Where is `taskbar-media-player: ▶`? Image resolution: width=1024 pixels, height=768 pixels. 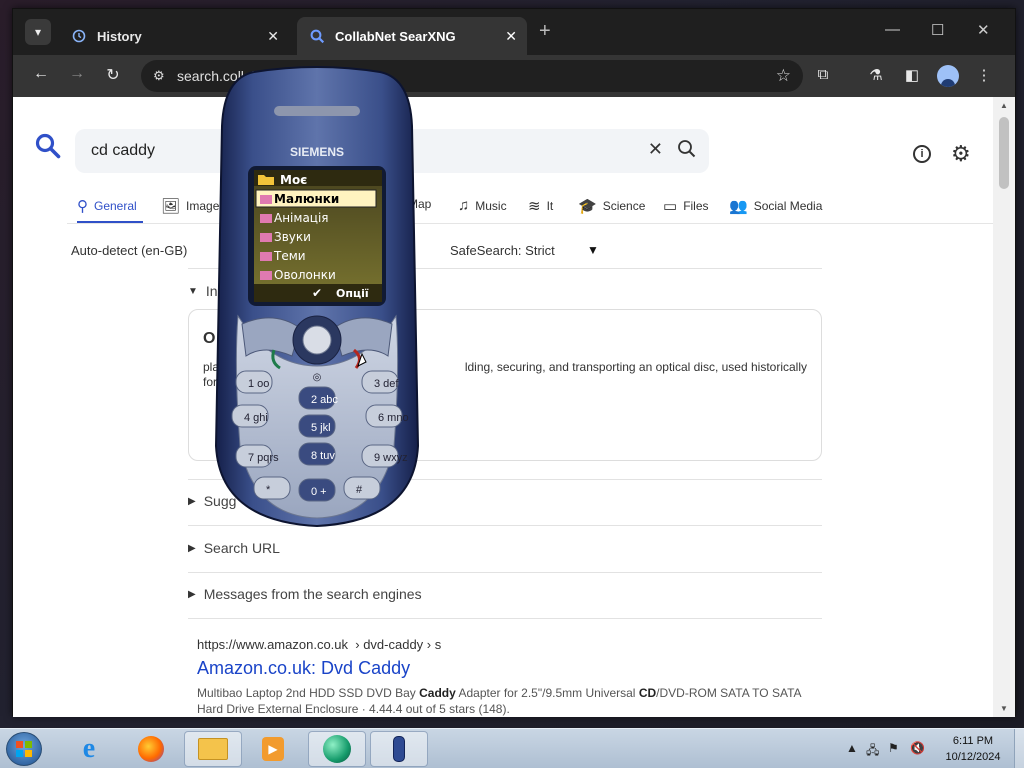 taskbar-media-player: ▶ is located at coordinates (273, 749).